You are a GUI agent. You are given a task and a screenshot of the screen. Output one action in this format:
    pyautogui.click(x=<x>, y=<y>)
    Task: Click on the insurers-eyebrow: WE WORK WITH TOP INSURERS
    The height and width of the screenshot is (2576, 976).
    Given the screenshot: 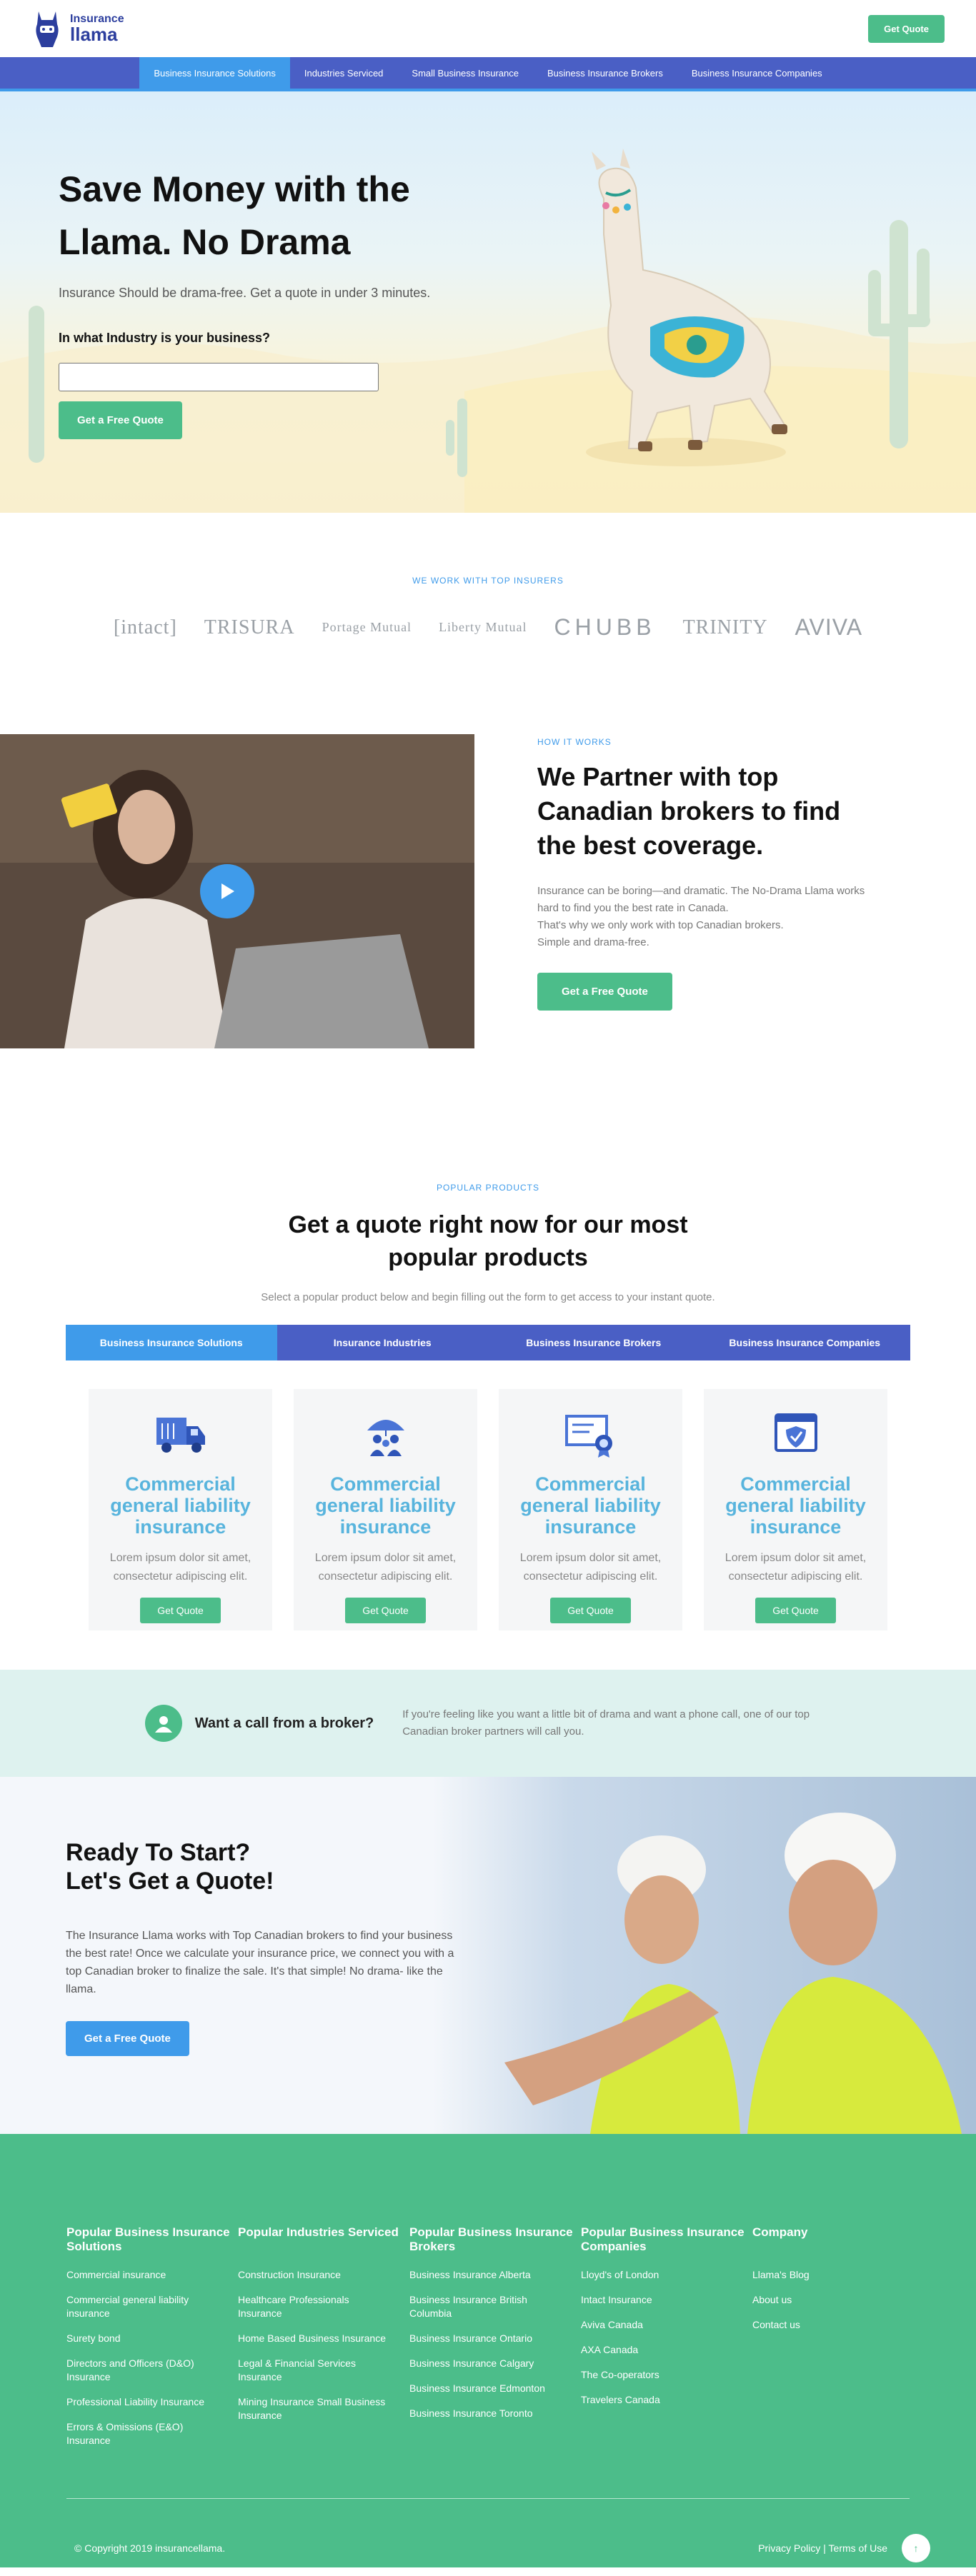 What is the action you would take?
    pyautogui.click(x=488, y=581)
    